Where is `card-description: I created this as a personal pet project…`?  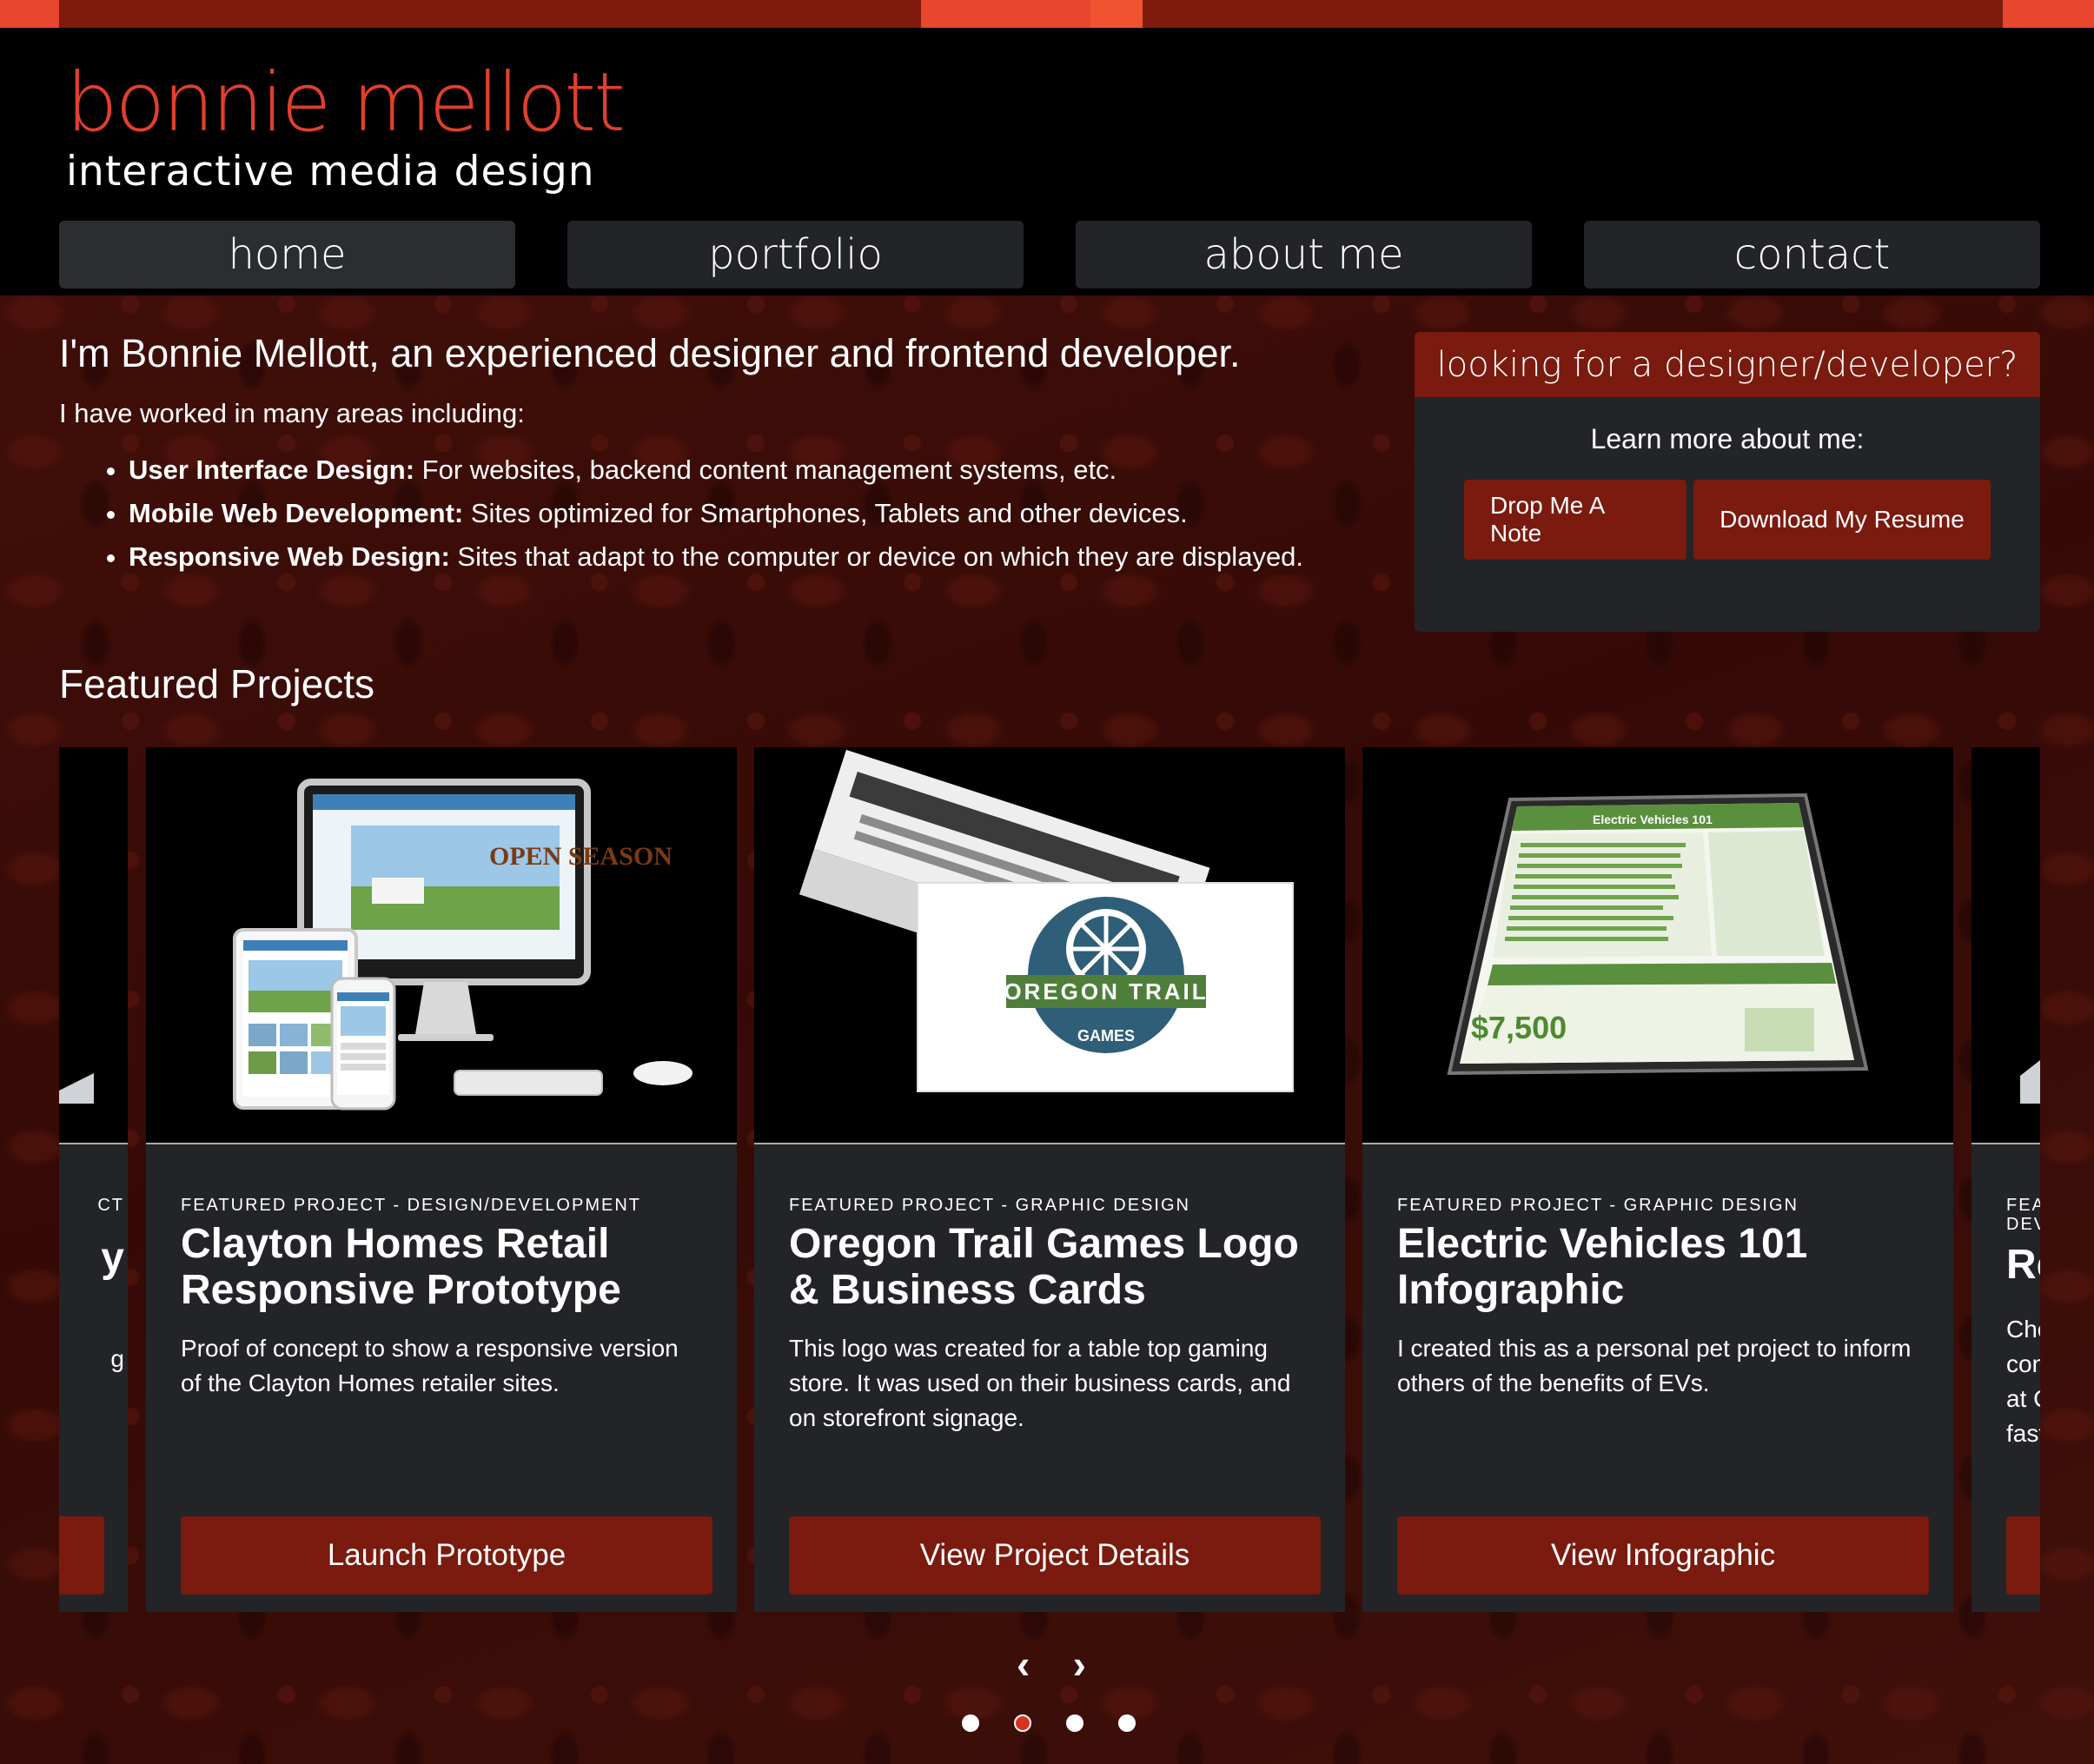
card-description: I created this as a personal pet project… is located at coordinates (1654, 1365).